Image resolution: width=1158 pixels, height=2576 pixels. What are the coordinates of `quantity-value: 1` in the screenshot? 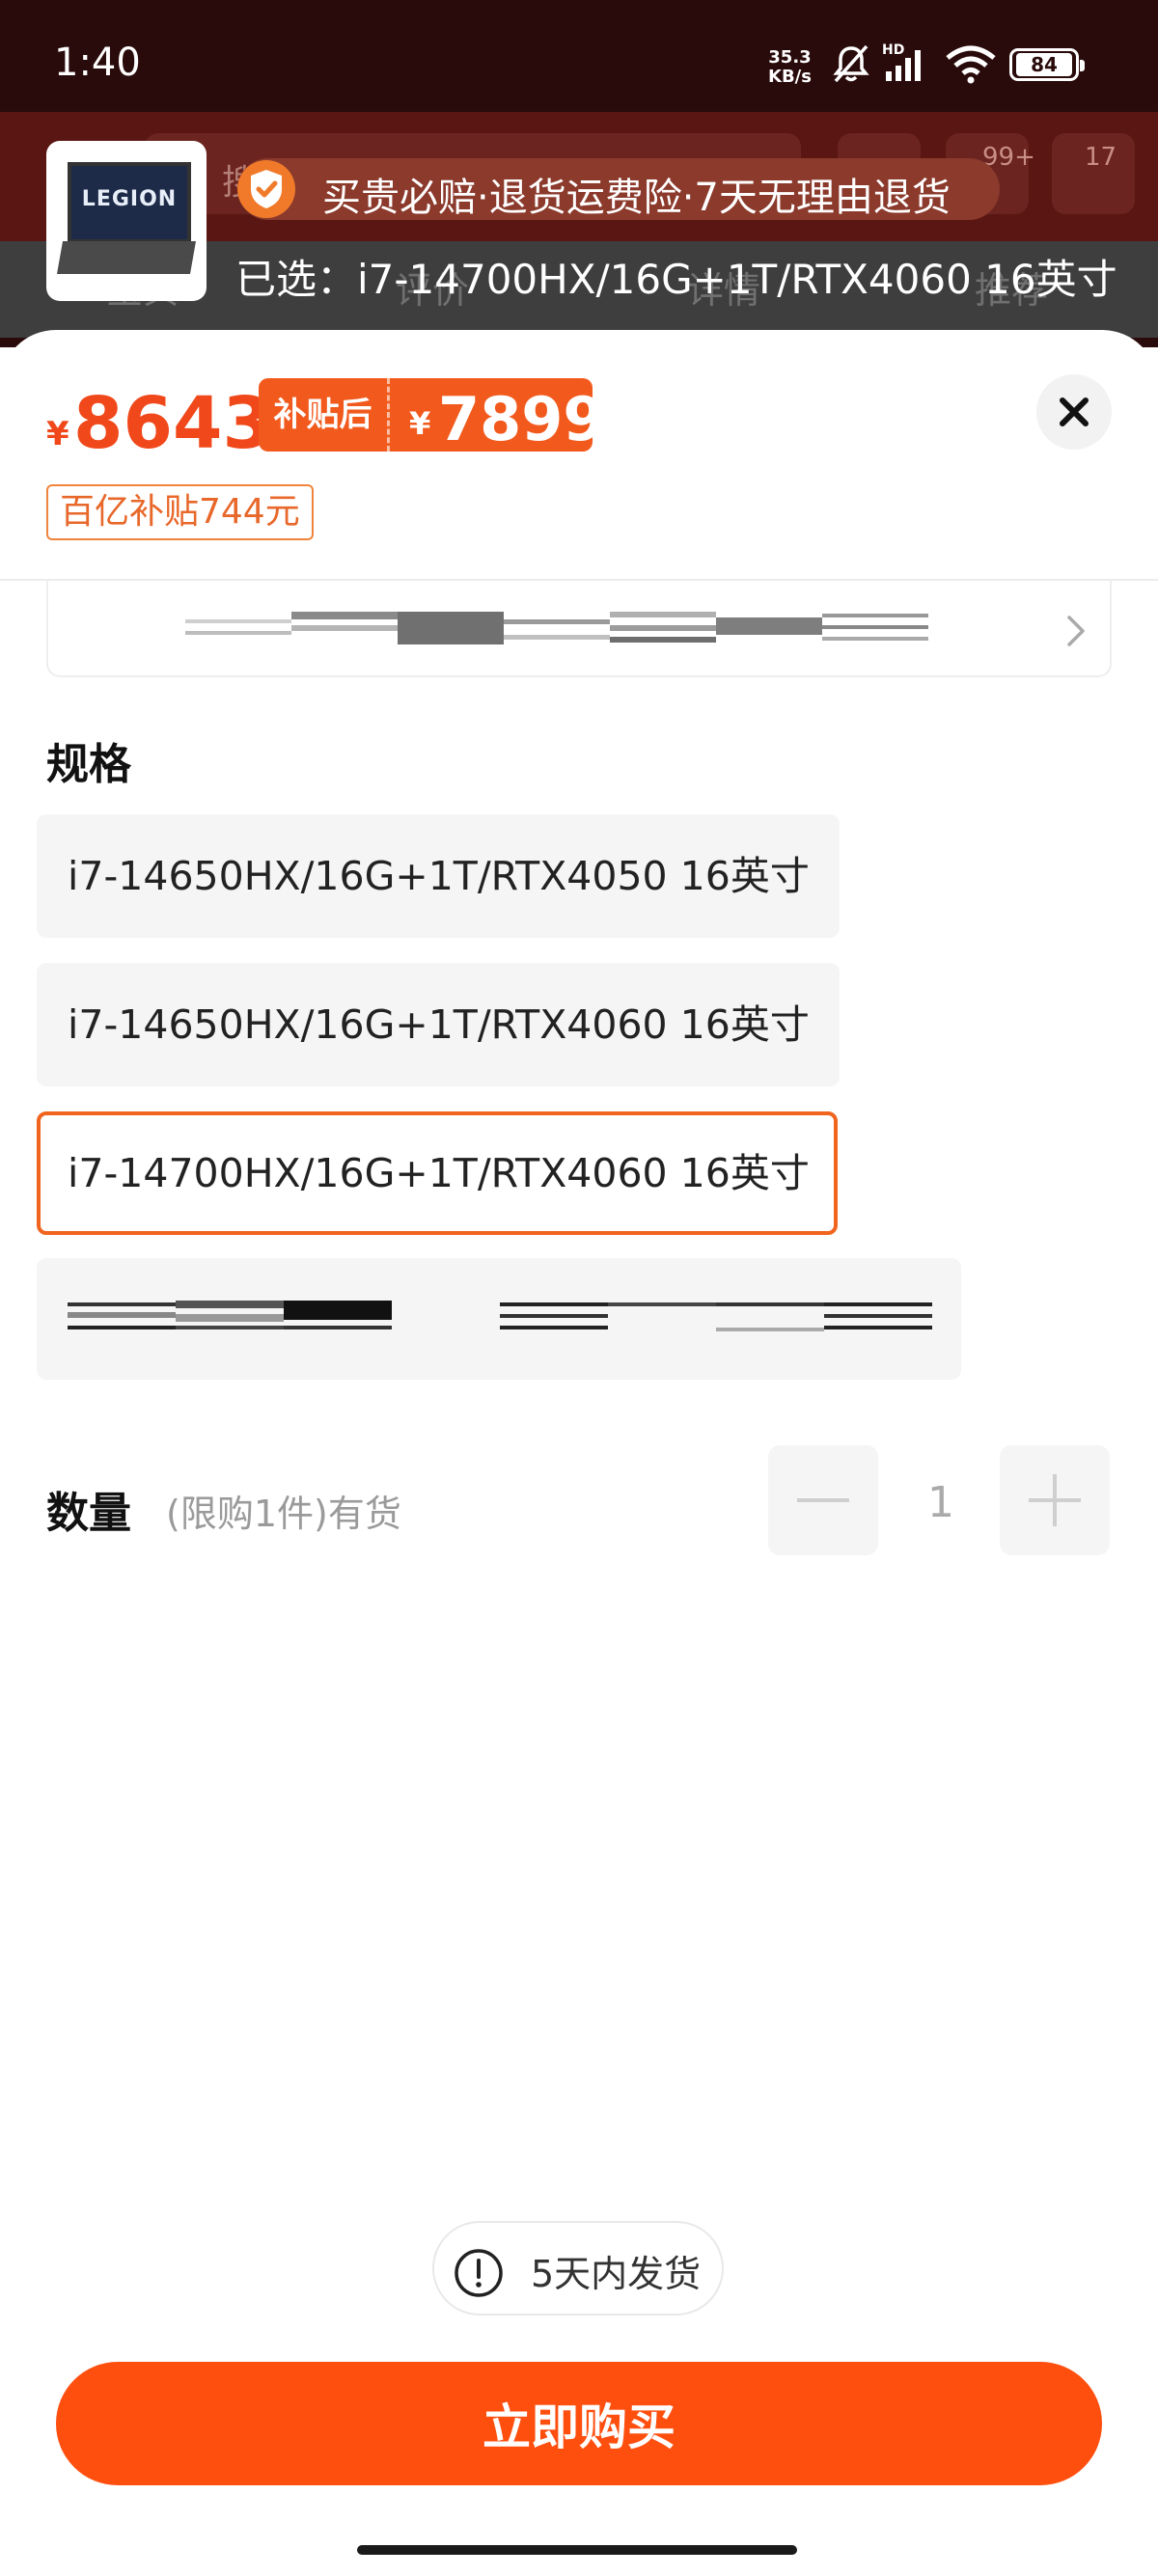 It's located at (941, 1502).